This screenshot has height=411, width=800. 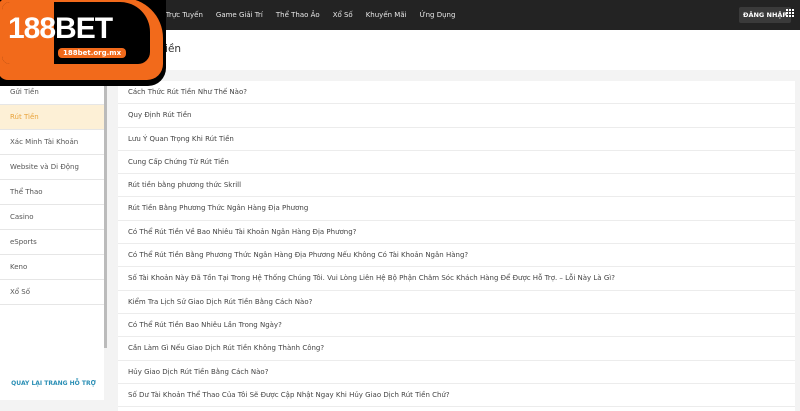 What do you see at coordinates (52, 292) in the screenshot?
I see `sidebar-item-lottery: Xổ Số` at bounding box center [52, 292].